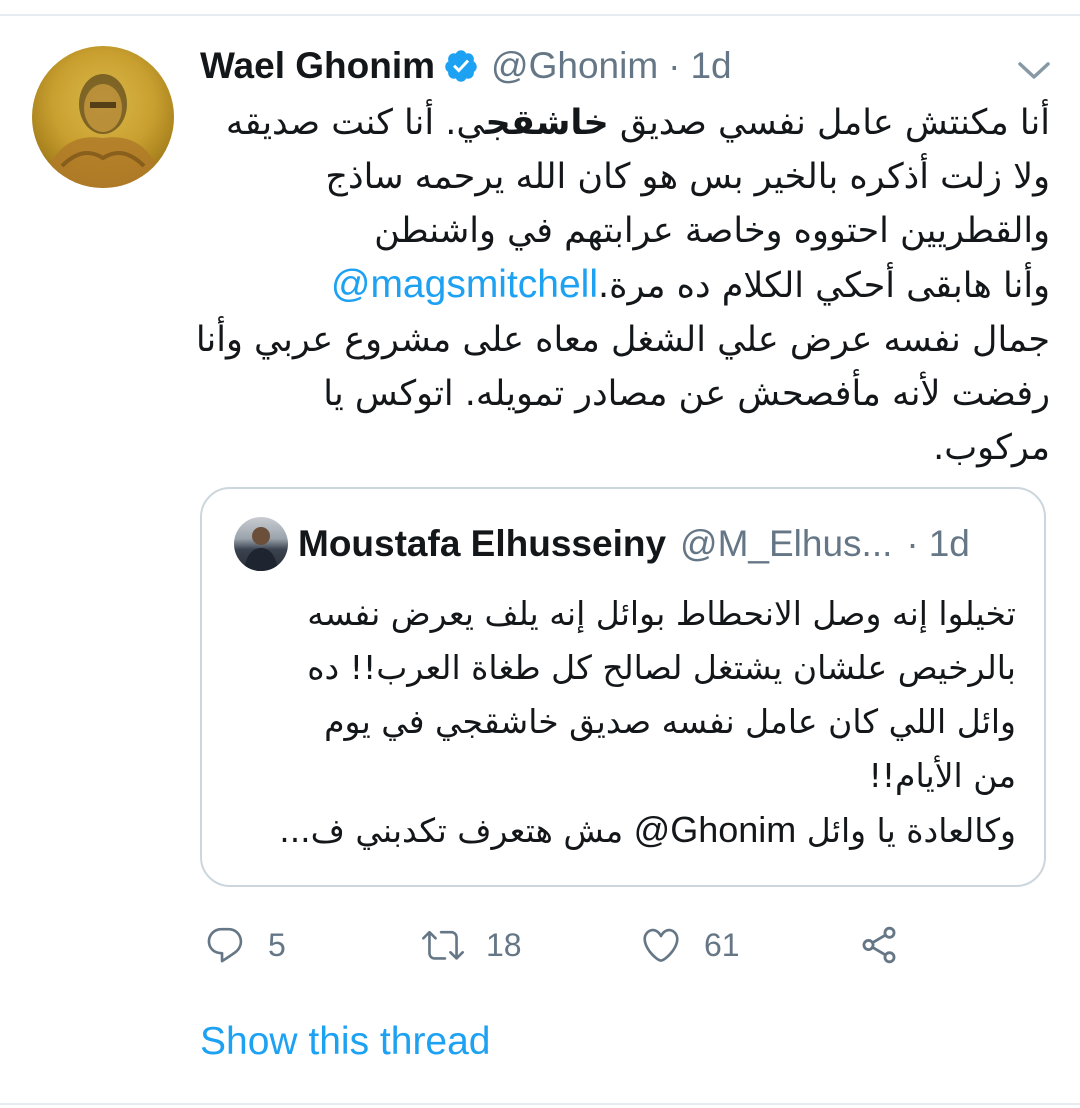  What do you see at coordinates (712, 231) in the screenshot?
I see `tweet-line: والقطريين احتووه وخاصة عرابتهم في واشنطن` at bounding box center [712, 231].